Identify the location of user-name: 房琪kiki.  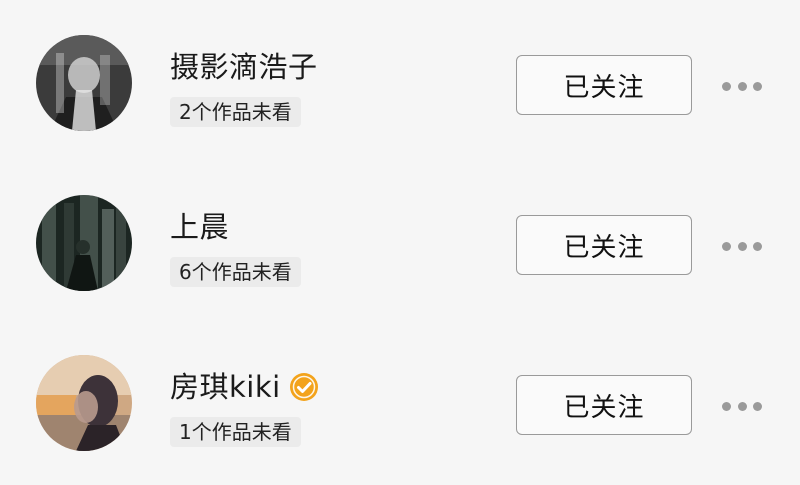
(244, 387).